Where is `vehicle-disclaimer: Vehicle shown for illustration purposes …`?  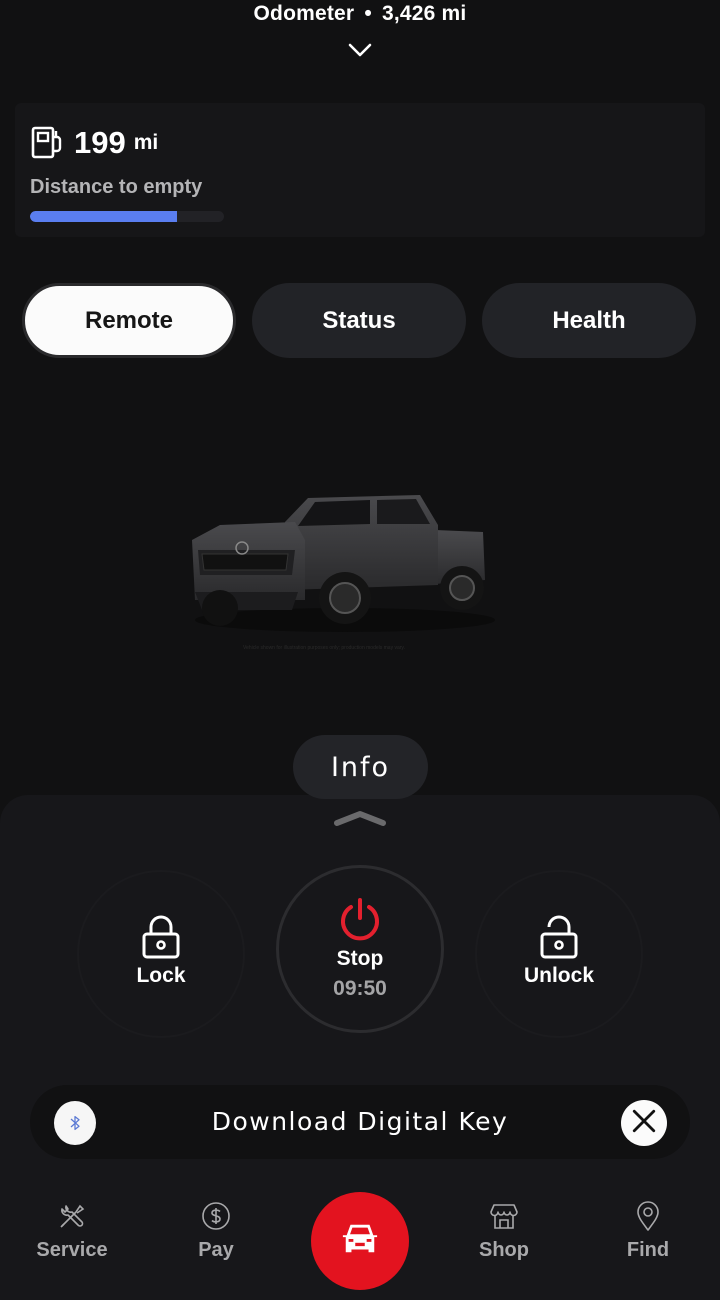 vehicle-disclaimer: Vehicle shown for illustration purposes … is located at coordinates (324, 648).